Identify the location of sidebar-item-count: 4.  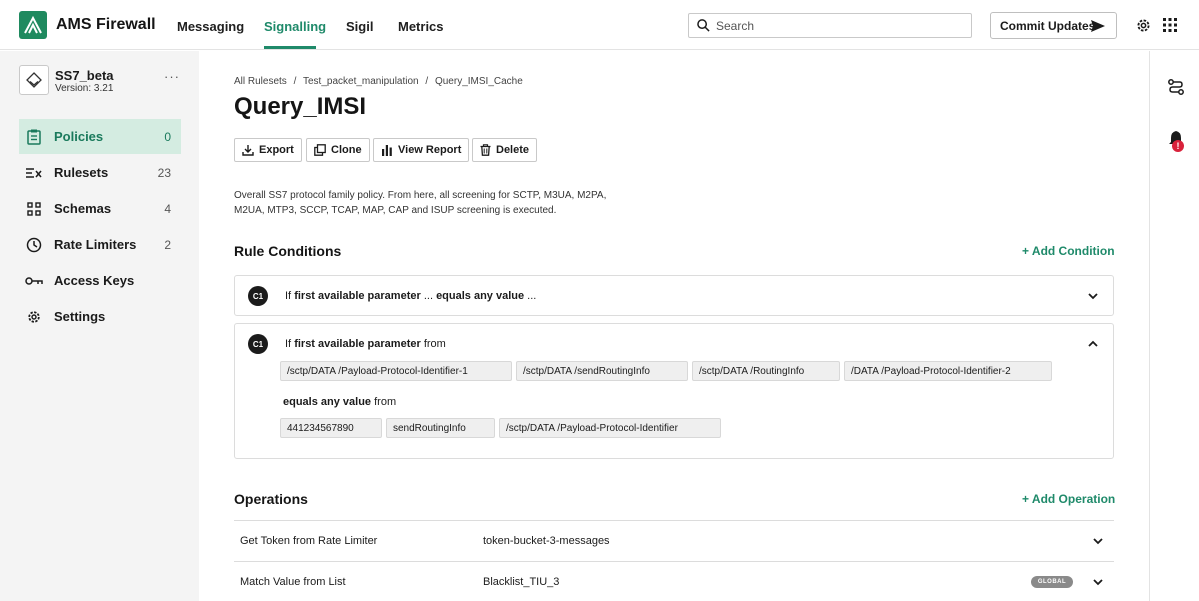
(167, 208).